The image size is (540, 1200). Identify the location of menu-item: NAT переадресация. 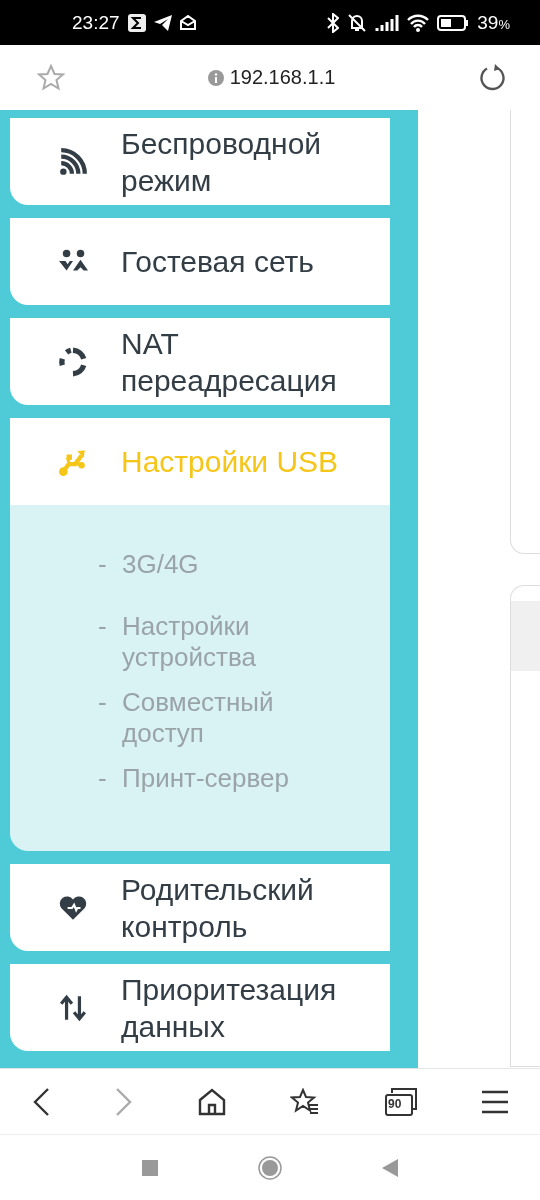
(200, 361).